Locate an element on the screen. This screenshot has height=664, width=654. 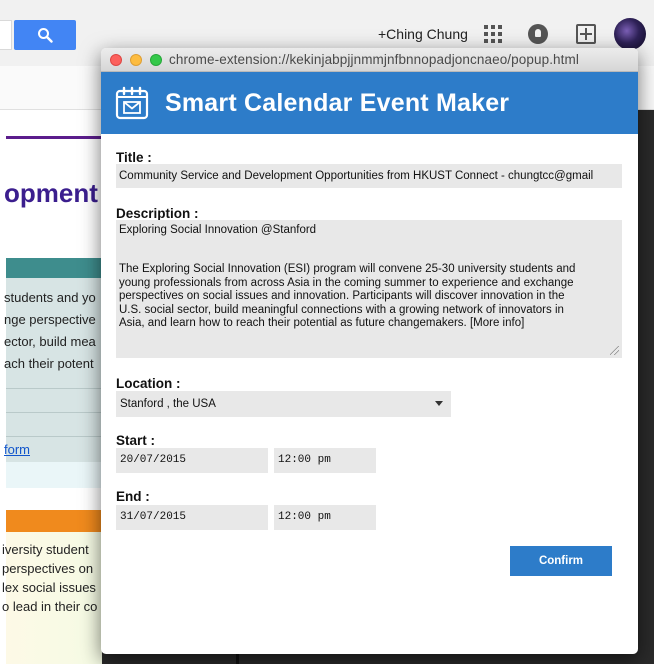
share-plus-icon is located at coordinates (586, 34).